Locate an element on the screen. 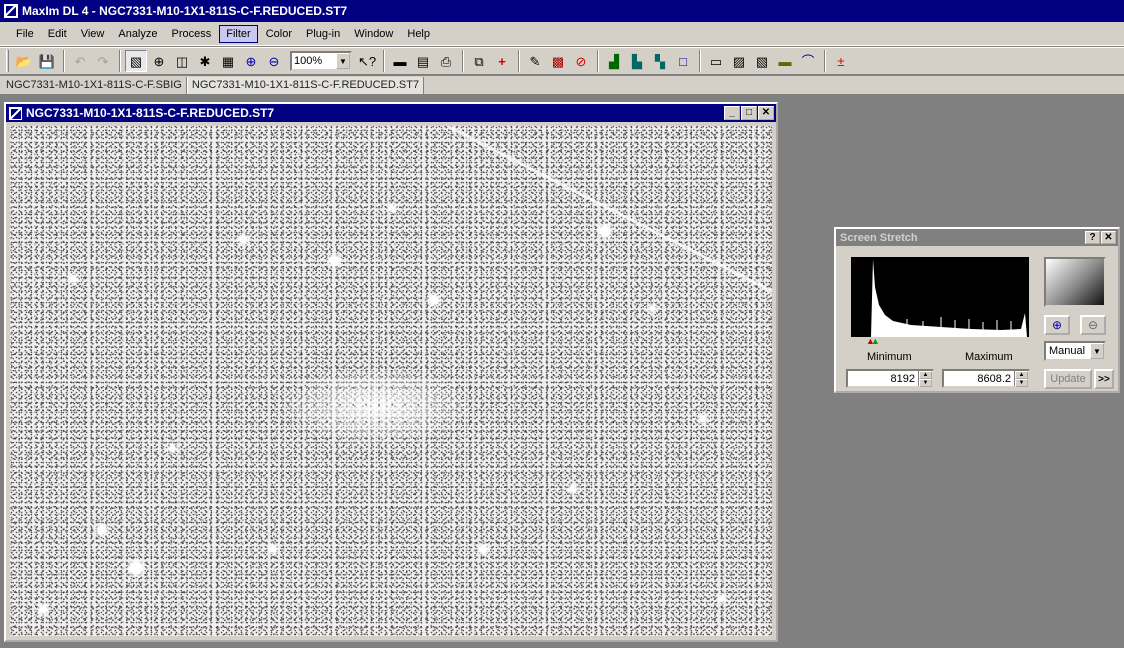  minimize-icon: _ is located at coordinates (732, 113).